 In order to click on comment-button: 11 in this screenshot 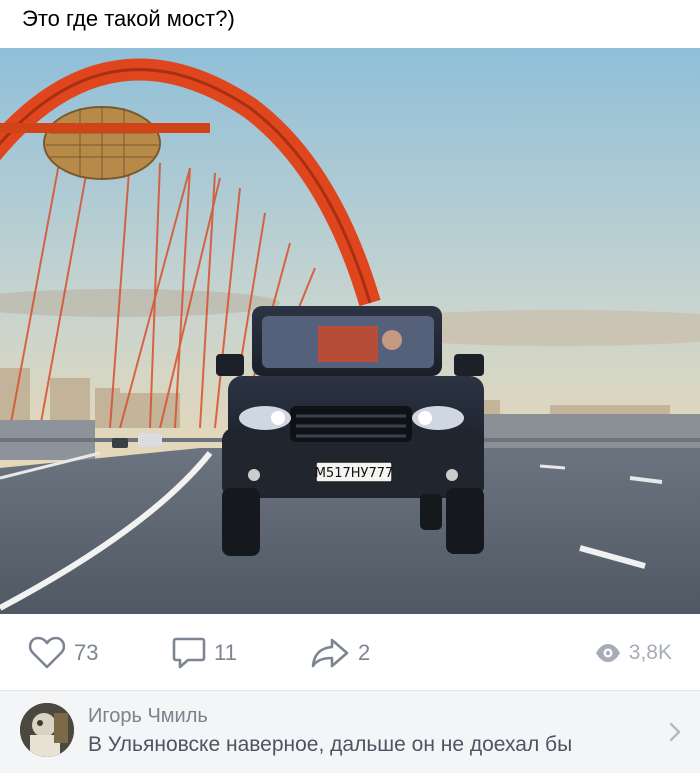, I will do `click(204, 653)`.